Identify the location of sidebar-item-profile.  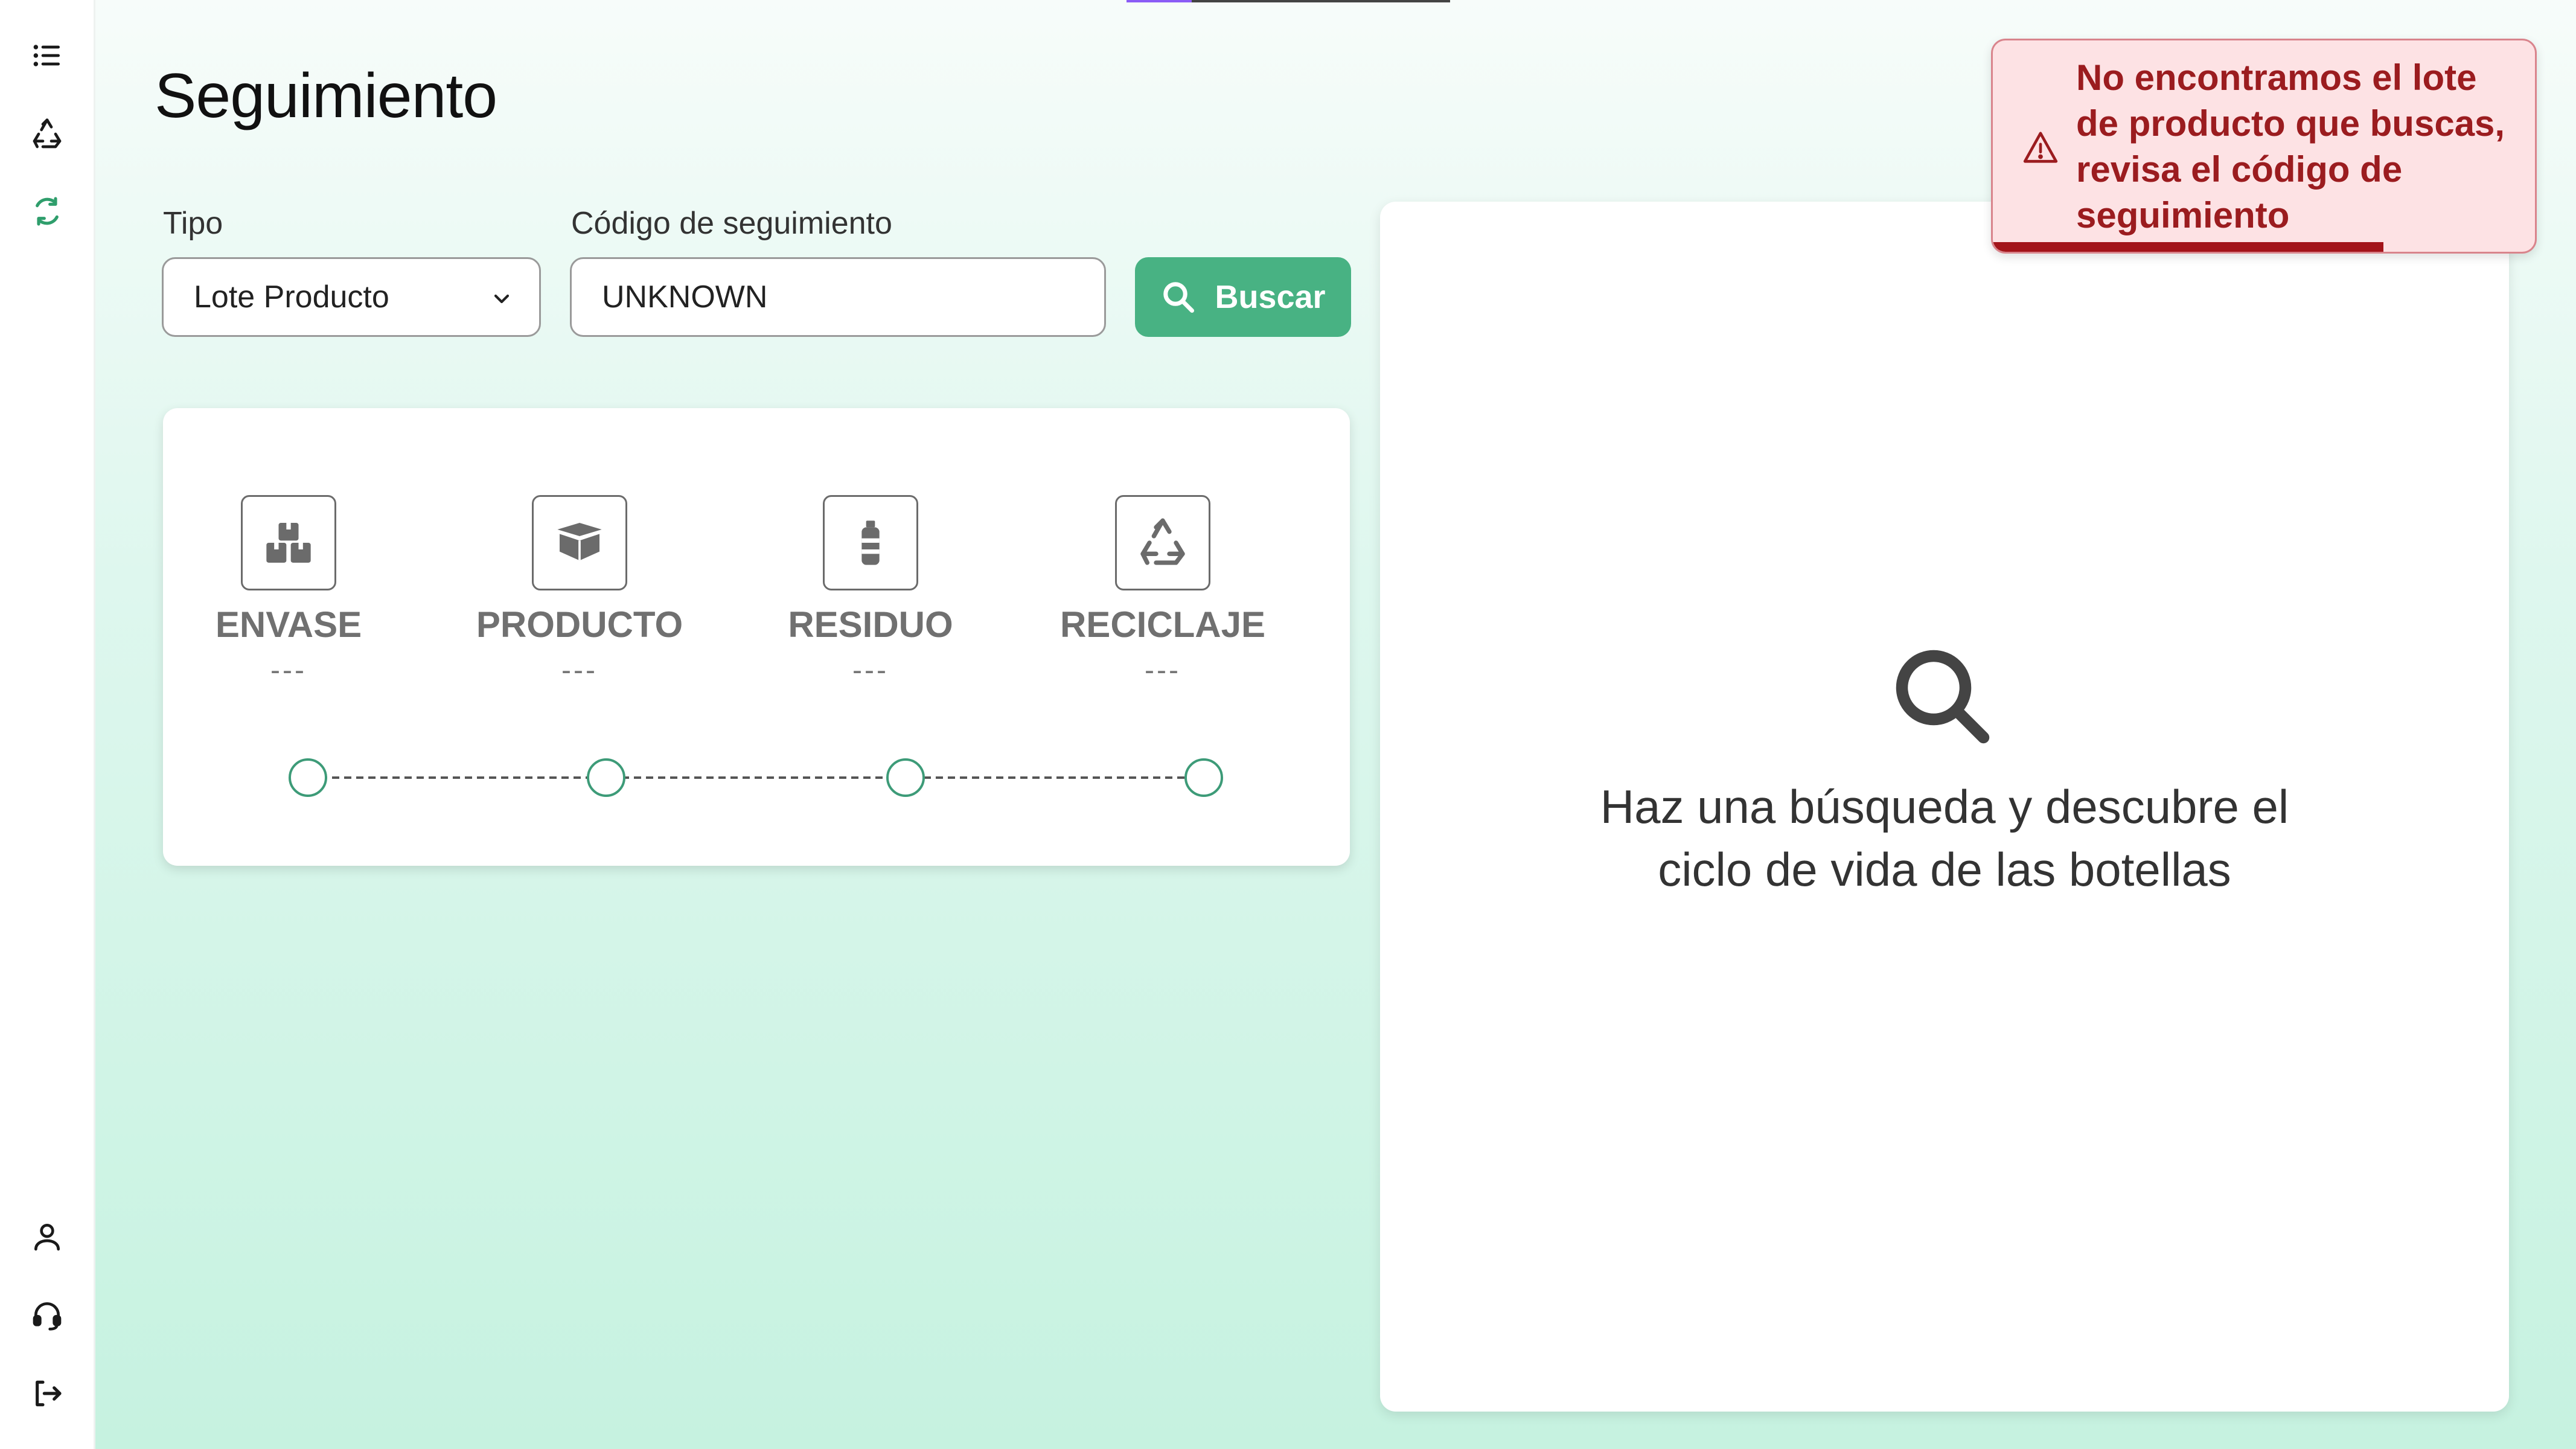
(47, 1236).